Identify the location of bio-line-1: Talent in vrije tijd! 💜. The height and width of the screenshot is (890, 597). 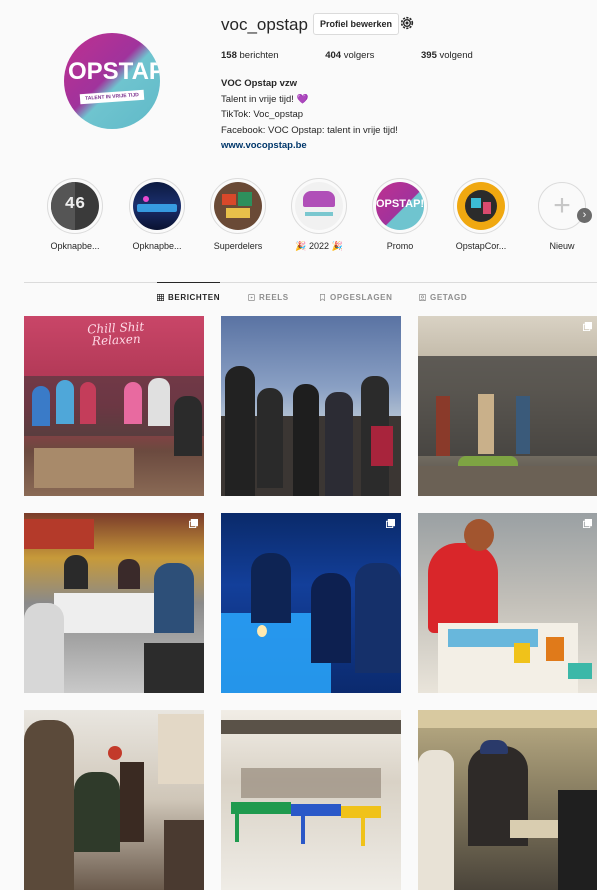
(265, 99).